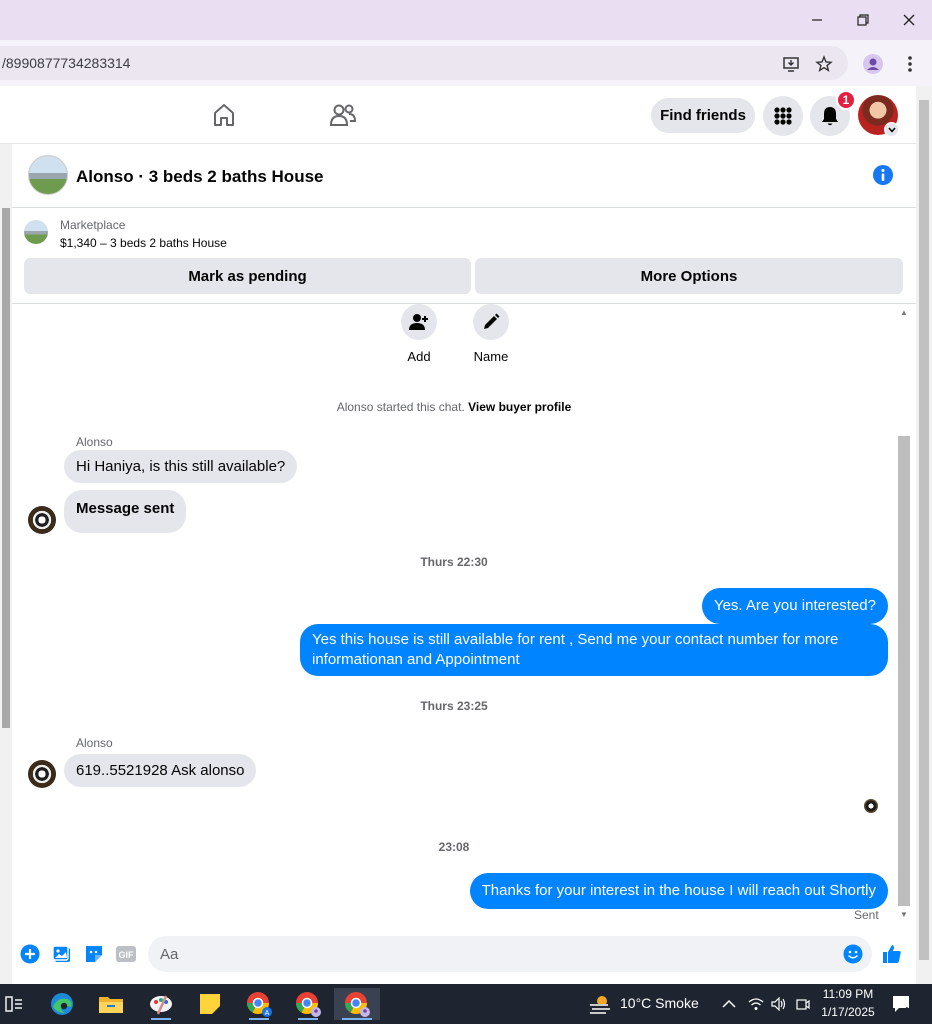 This screenshot has height=1024, width=932. Describe the element at coordinates (892, 954) in the screenshot. I see `like-thumb-icon` at that location.